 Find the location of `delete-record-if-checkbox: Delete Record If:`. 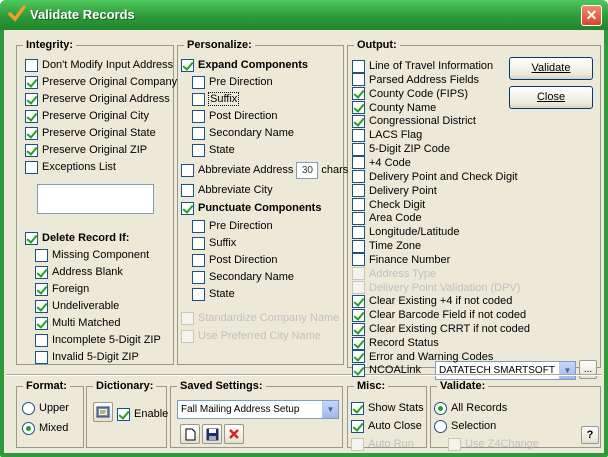

delete-record-if-checkbox: Delete Record If: is located at coordinates (77, 238).